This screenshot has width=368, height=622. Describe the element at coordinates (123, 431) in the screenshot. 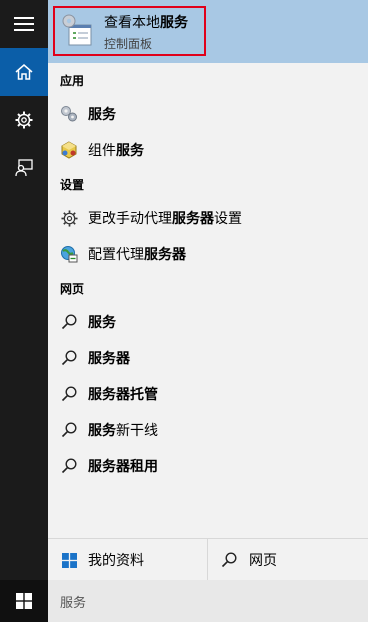

I see `result-item-label: 服务新干线` at that location.